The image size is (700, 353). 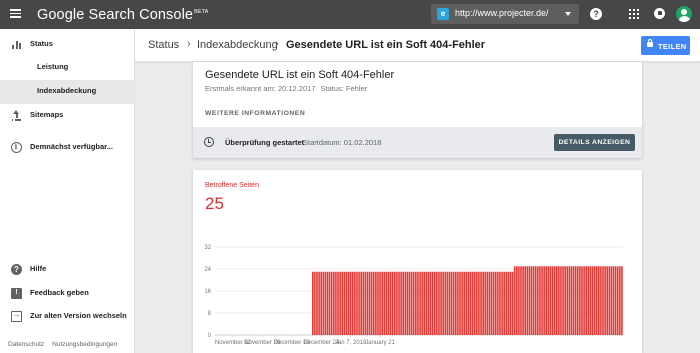 What do you see at coordinates (665, 45) in the screenshot?
I see `share-button: TEILEN` at bounding box center [665, 45].